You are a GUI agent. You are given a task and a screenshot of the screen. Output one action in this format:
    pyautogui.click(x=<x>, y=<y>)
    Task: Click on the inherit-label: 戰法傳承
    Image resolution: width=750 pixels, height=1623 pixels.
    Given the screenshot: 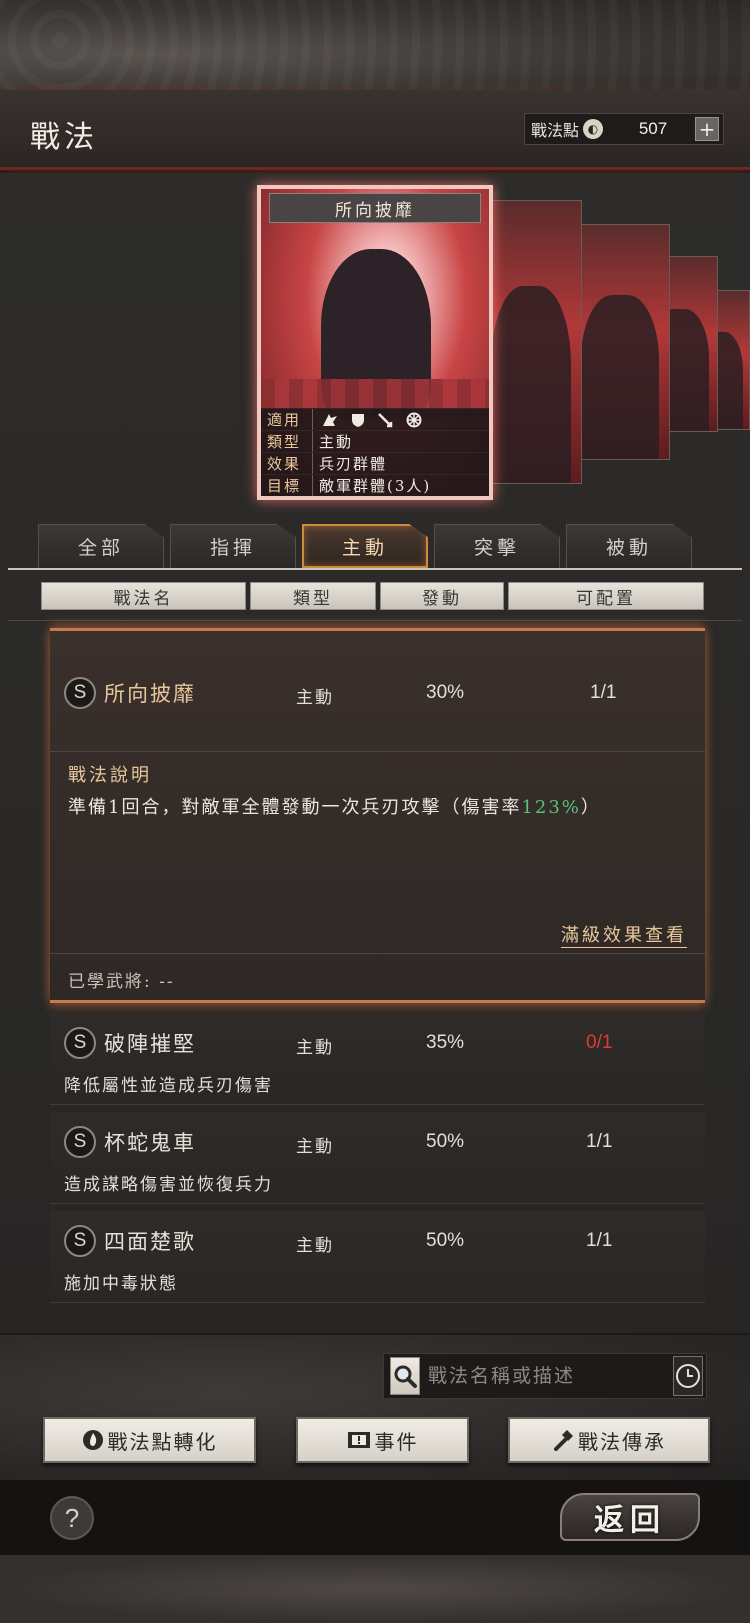 What is the action you would take?
    pyautogui.click(x=622, y=1441)
    